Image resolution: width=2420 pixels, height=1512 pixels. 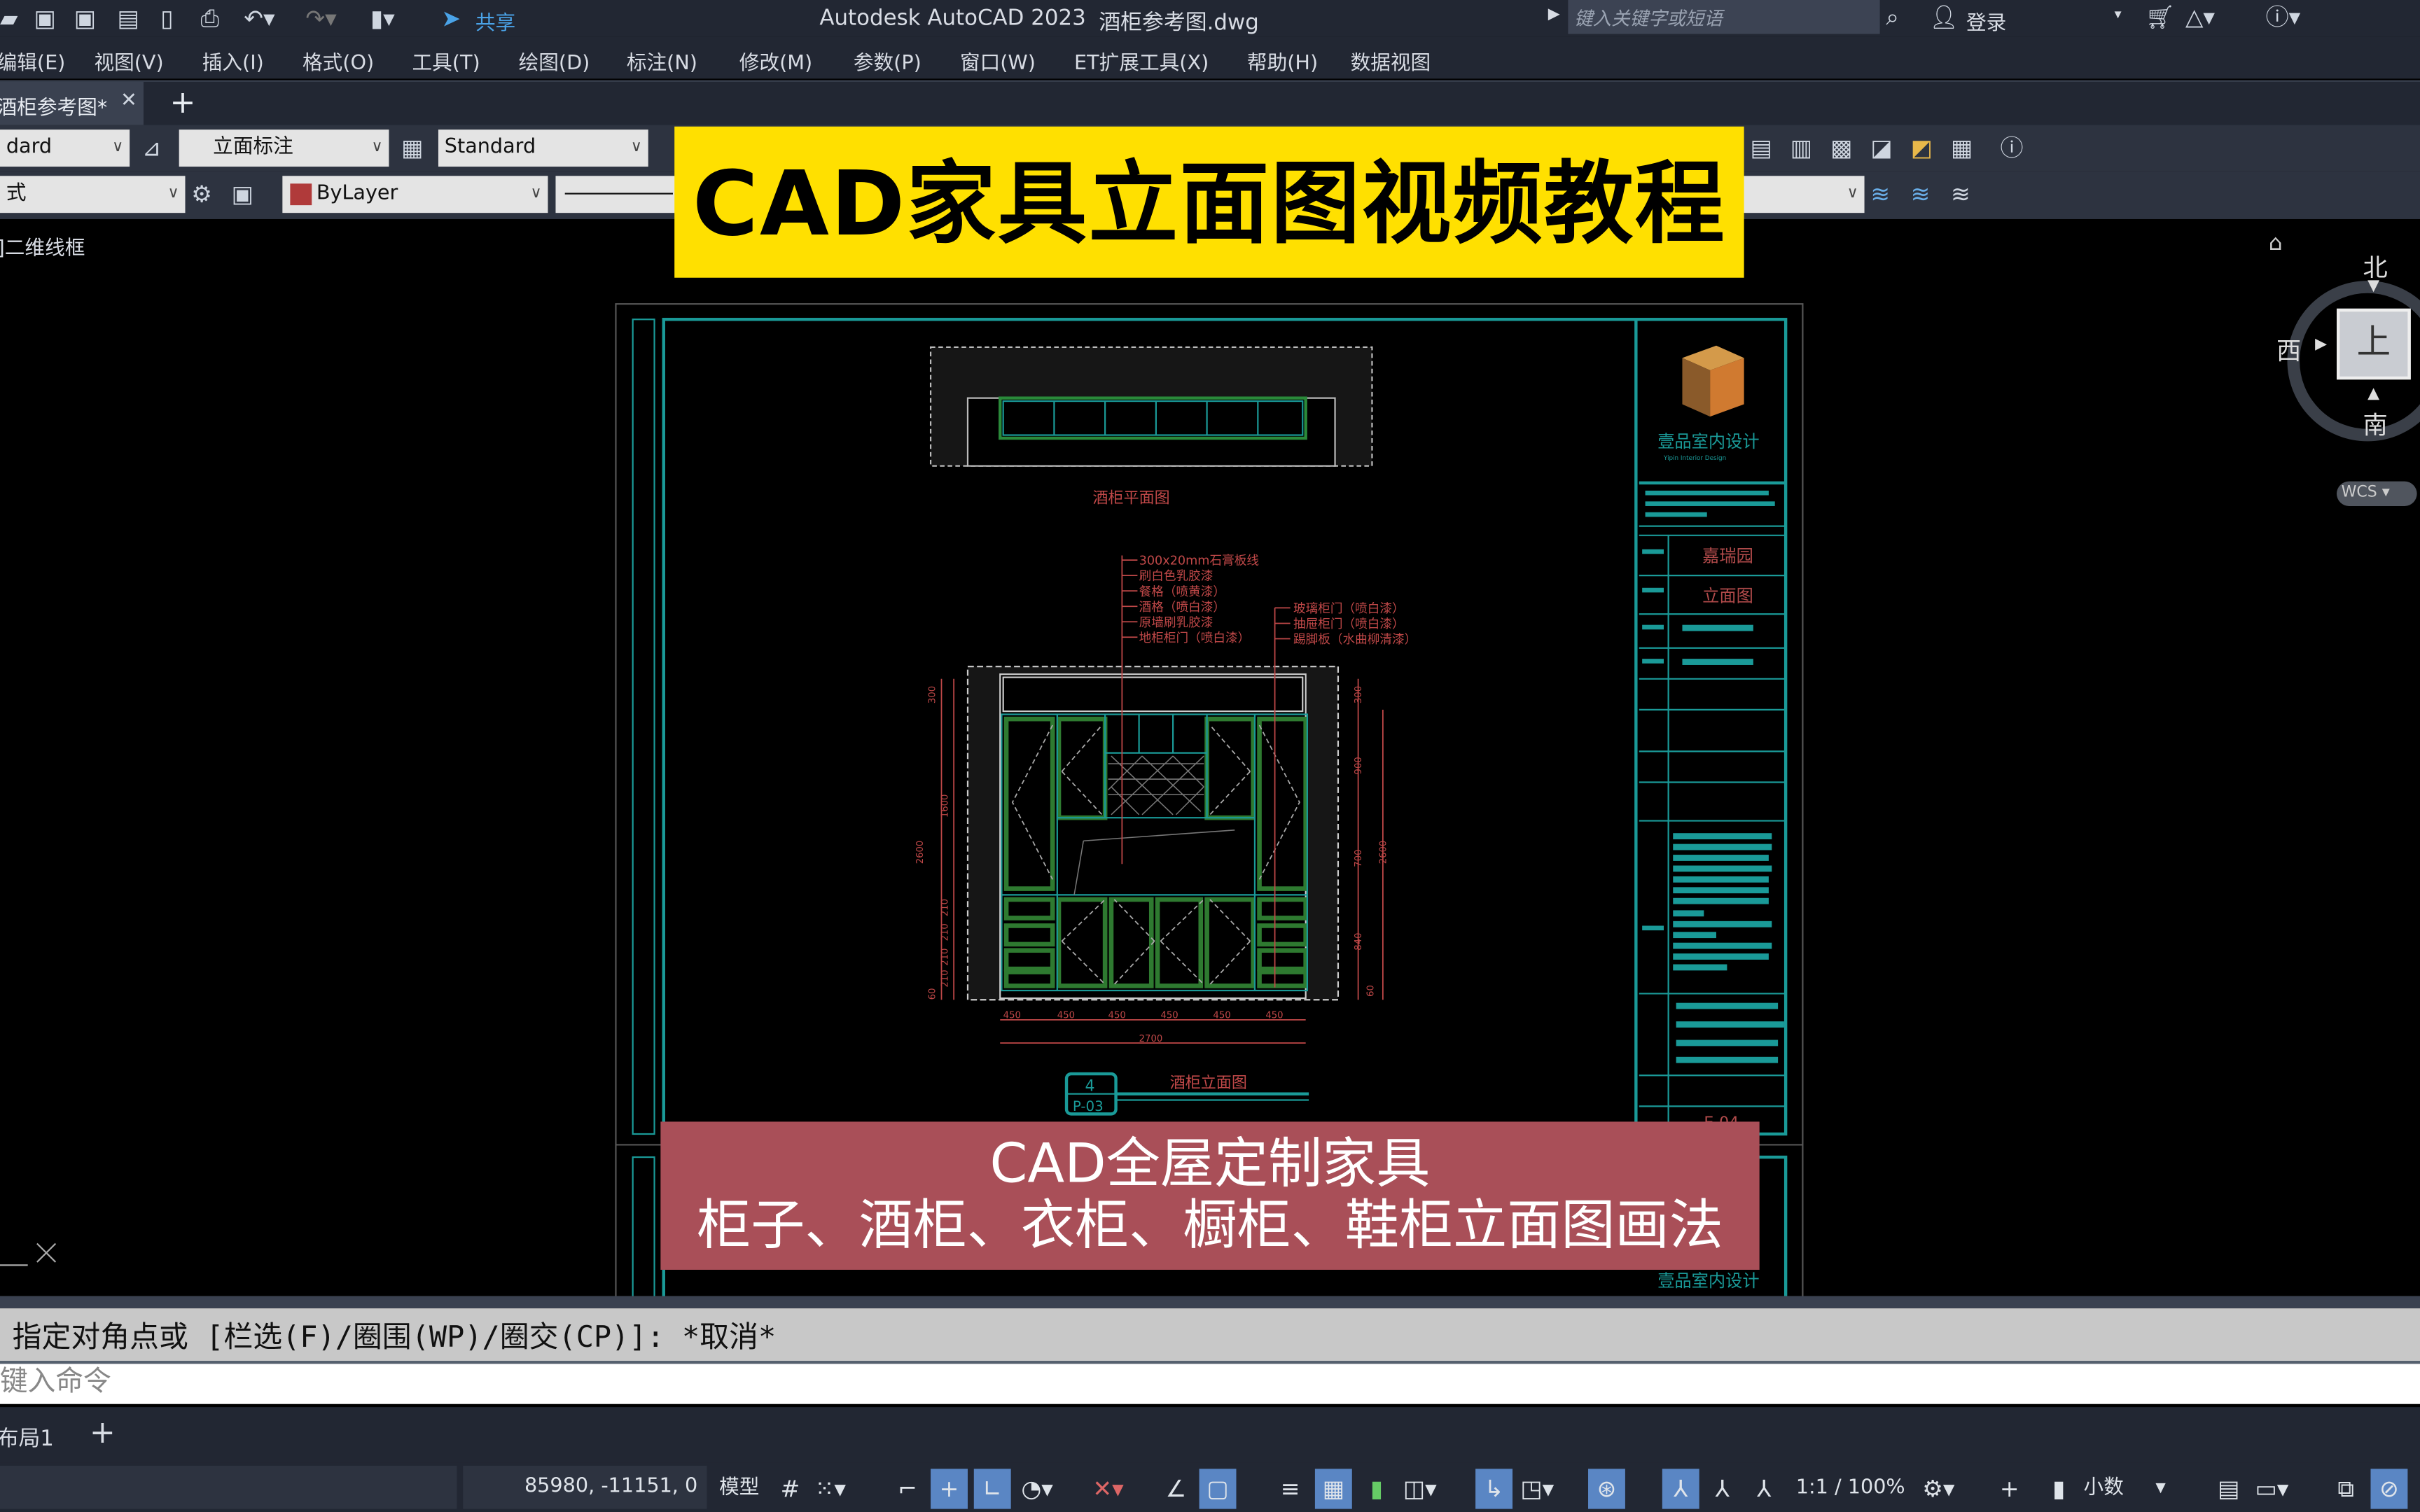 I want to click on print-icon: ⎙, so click(x=210, y=18).